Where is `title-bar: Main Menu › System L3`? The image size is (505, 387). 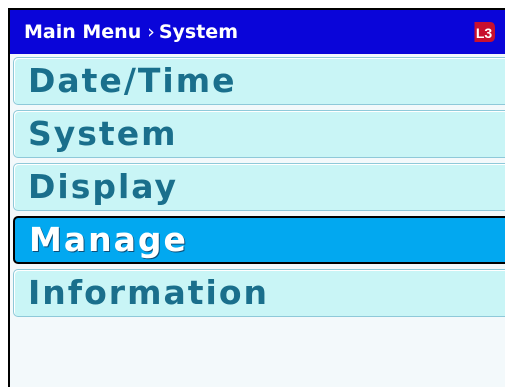 title-bar: Main Menu › System L3 is located at coordinates (257, 32).